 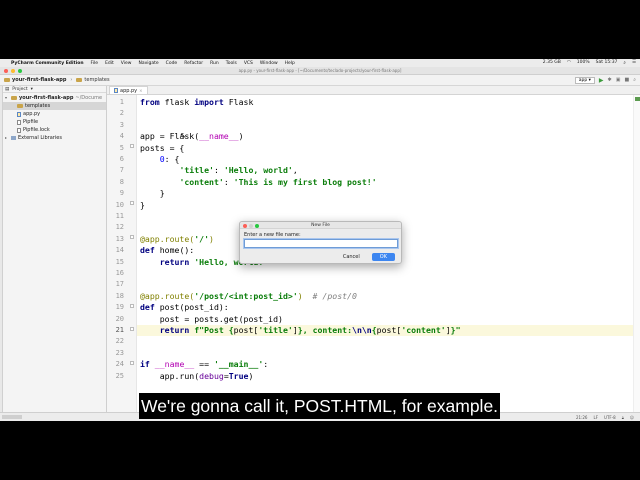 I want to click on menu-vcs: VCS, so click(x=248, y=63).